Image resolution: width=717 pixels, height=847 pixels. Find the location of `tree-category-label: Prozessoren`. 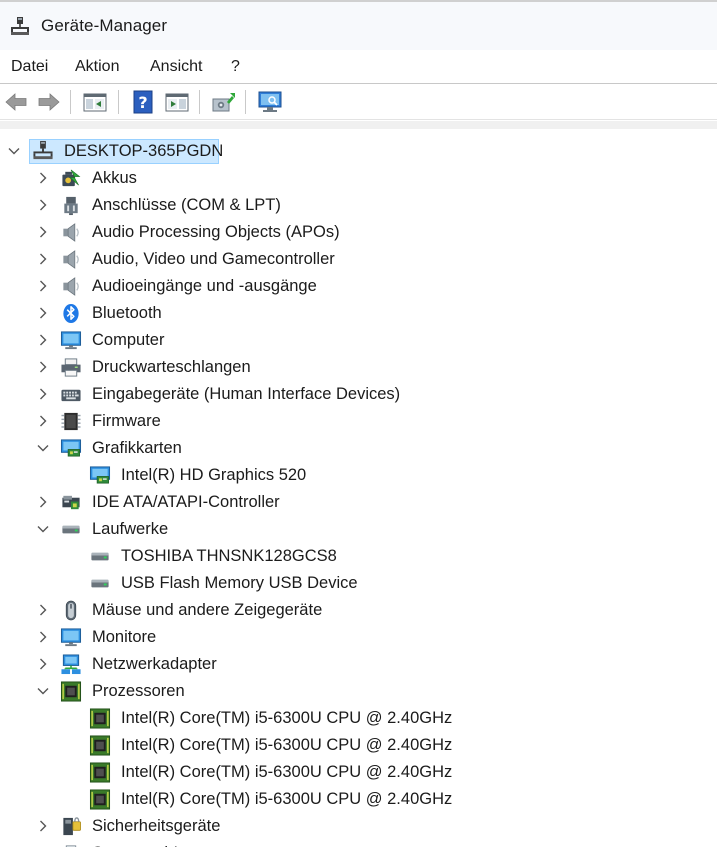

tree-category-label: Prozessoren is located at coordinates (138, 691).